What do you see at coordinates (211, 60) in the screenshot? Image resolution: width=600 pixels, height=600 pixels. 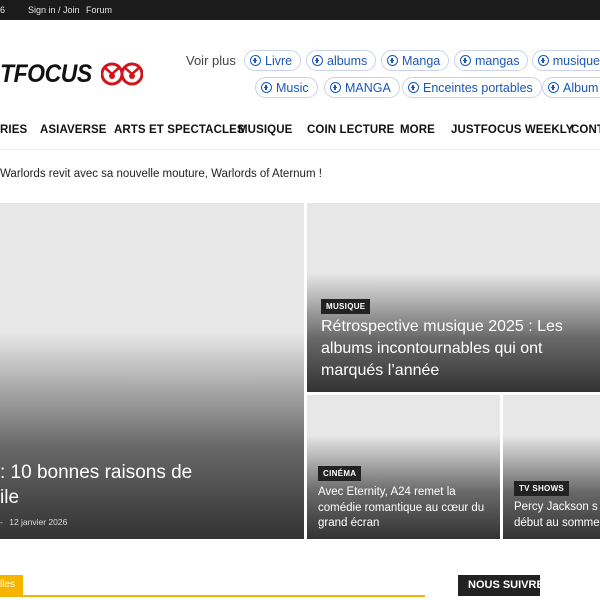 I see `voir-plus-label: Voir plus` at bounding box center [211, 60].